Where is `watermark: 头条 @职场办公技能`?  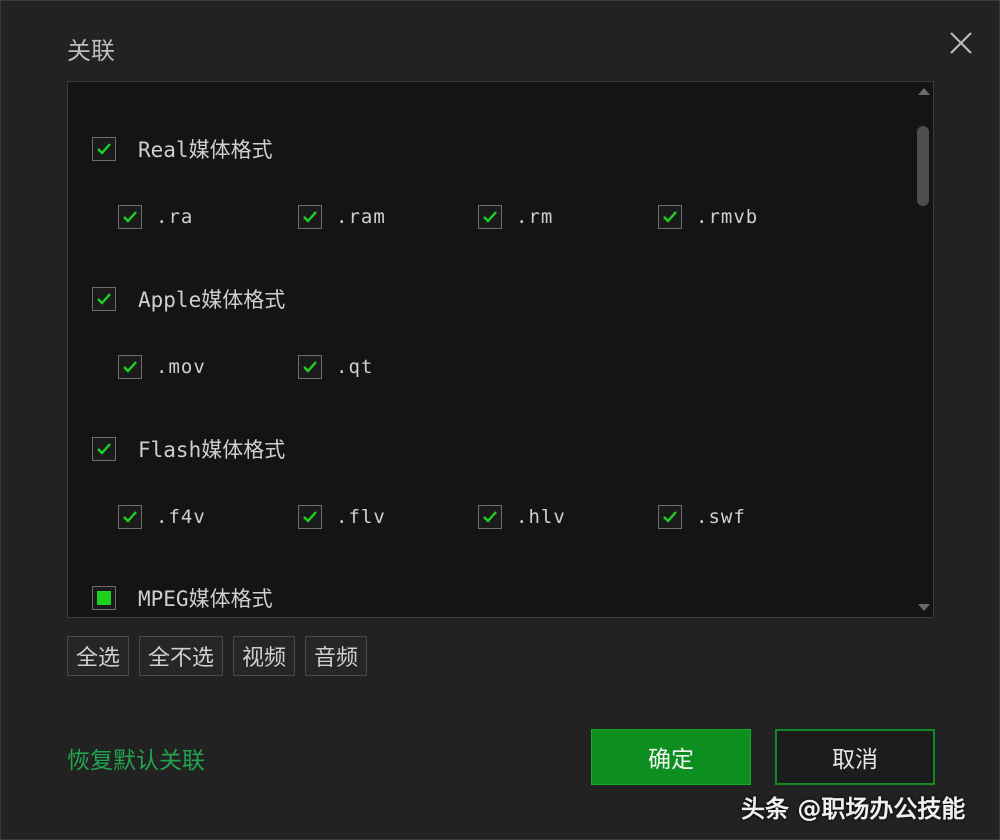 watermark: 头条 @职场办公技能 is located at coordinates (853, 809).